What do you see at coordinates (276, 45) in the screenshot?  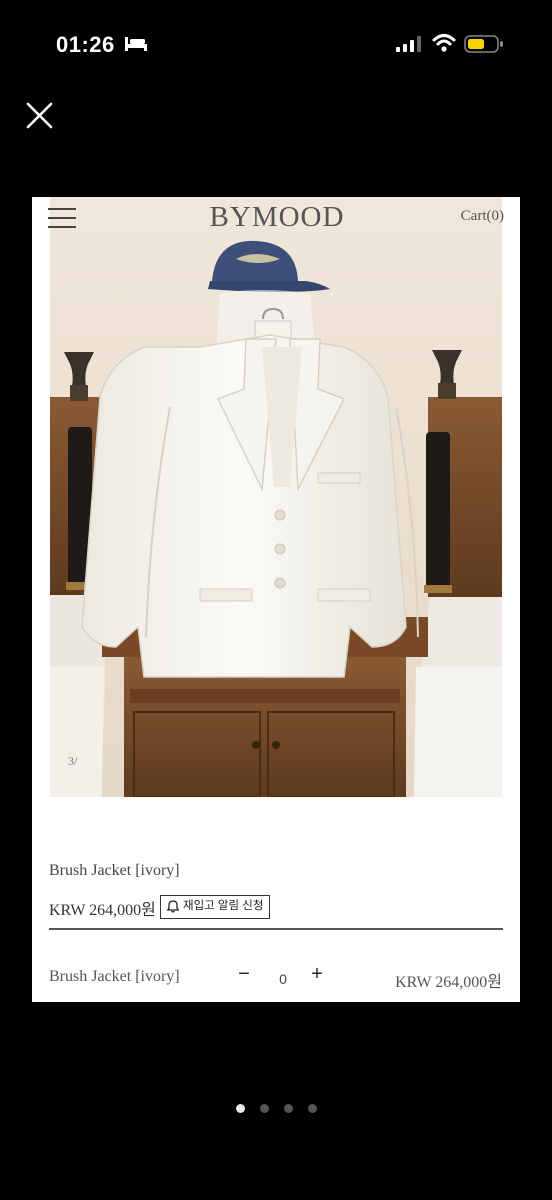 I see `status-bar: 01:26` at bounding box center [276, 45].